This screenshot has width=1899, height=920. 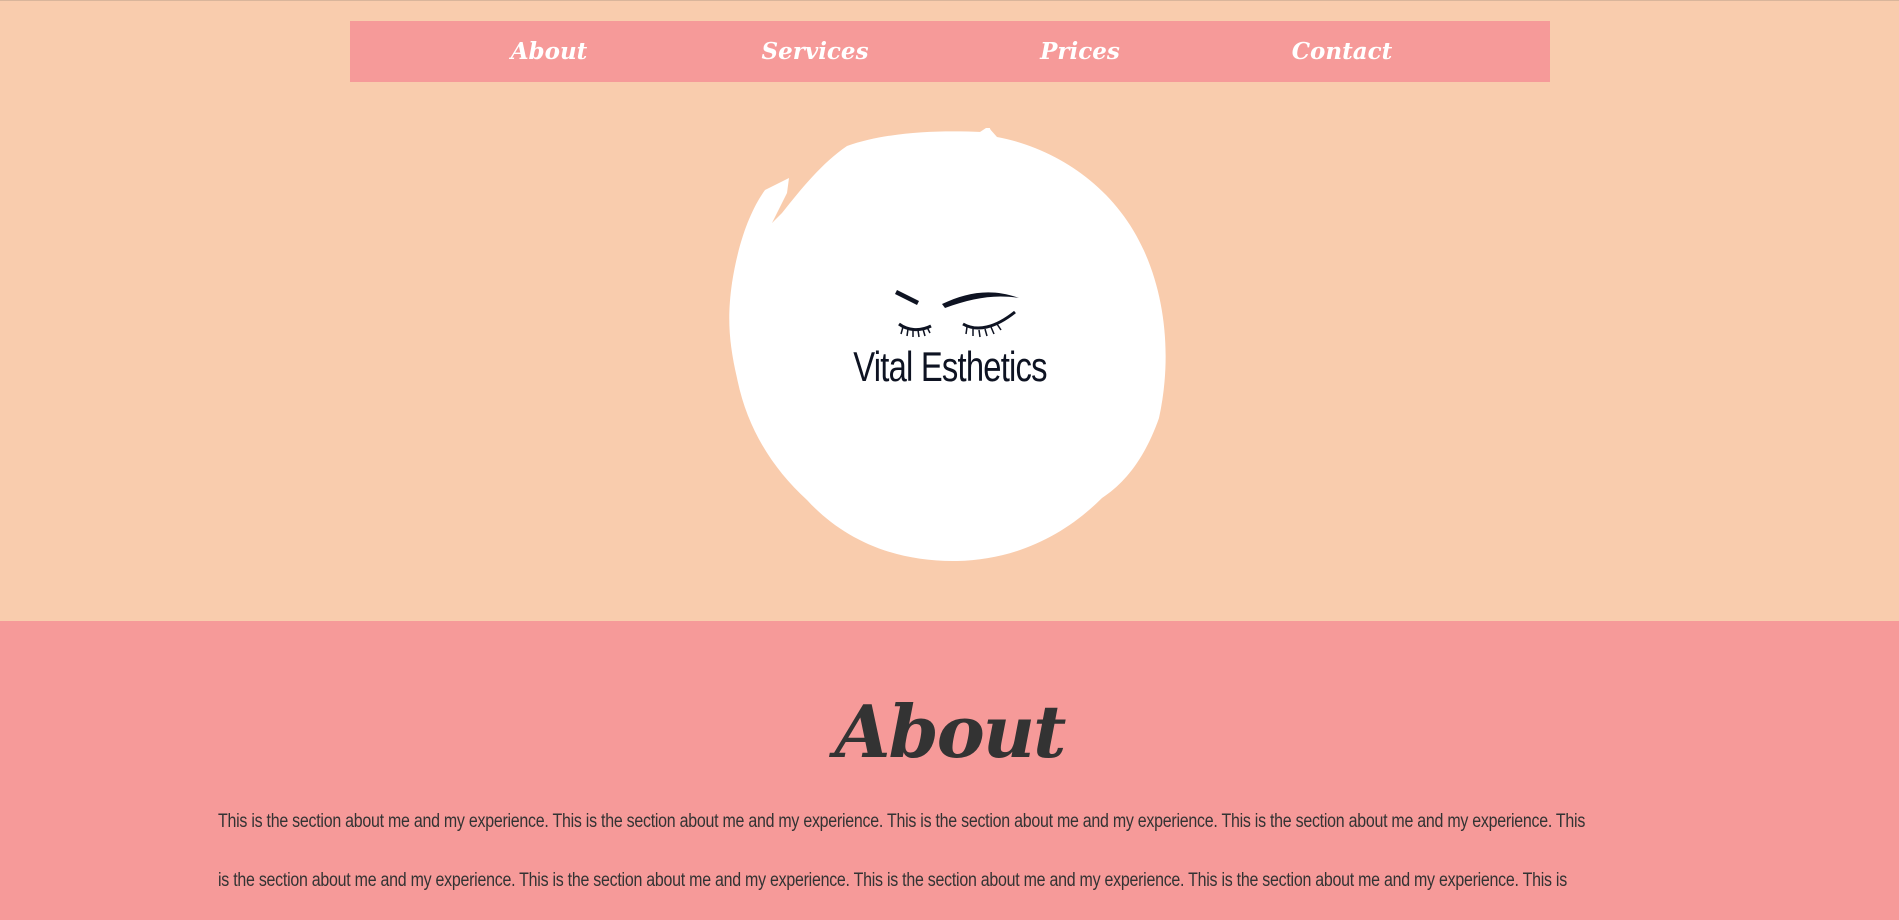 What do you see at coordinates (950, 731) in the screenshot?
I see `about-title: About` at bounding box center [950, 731].